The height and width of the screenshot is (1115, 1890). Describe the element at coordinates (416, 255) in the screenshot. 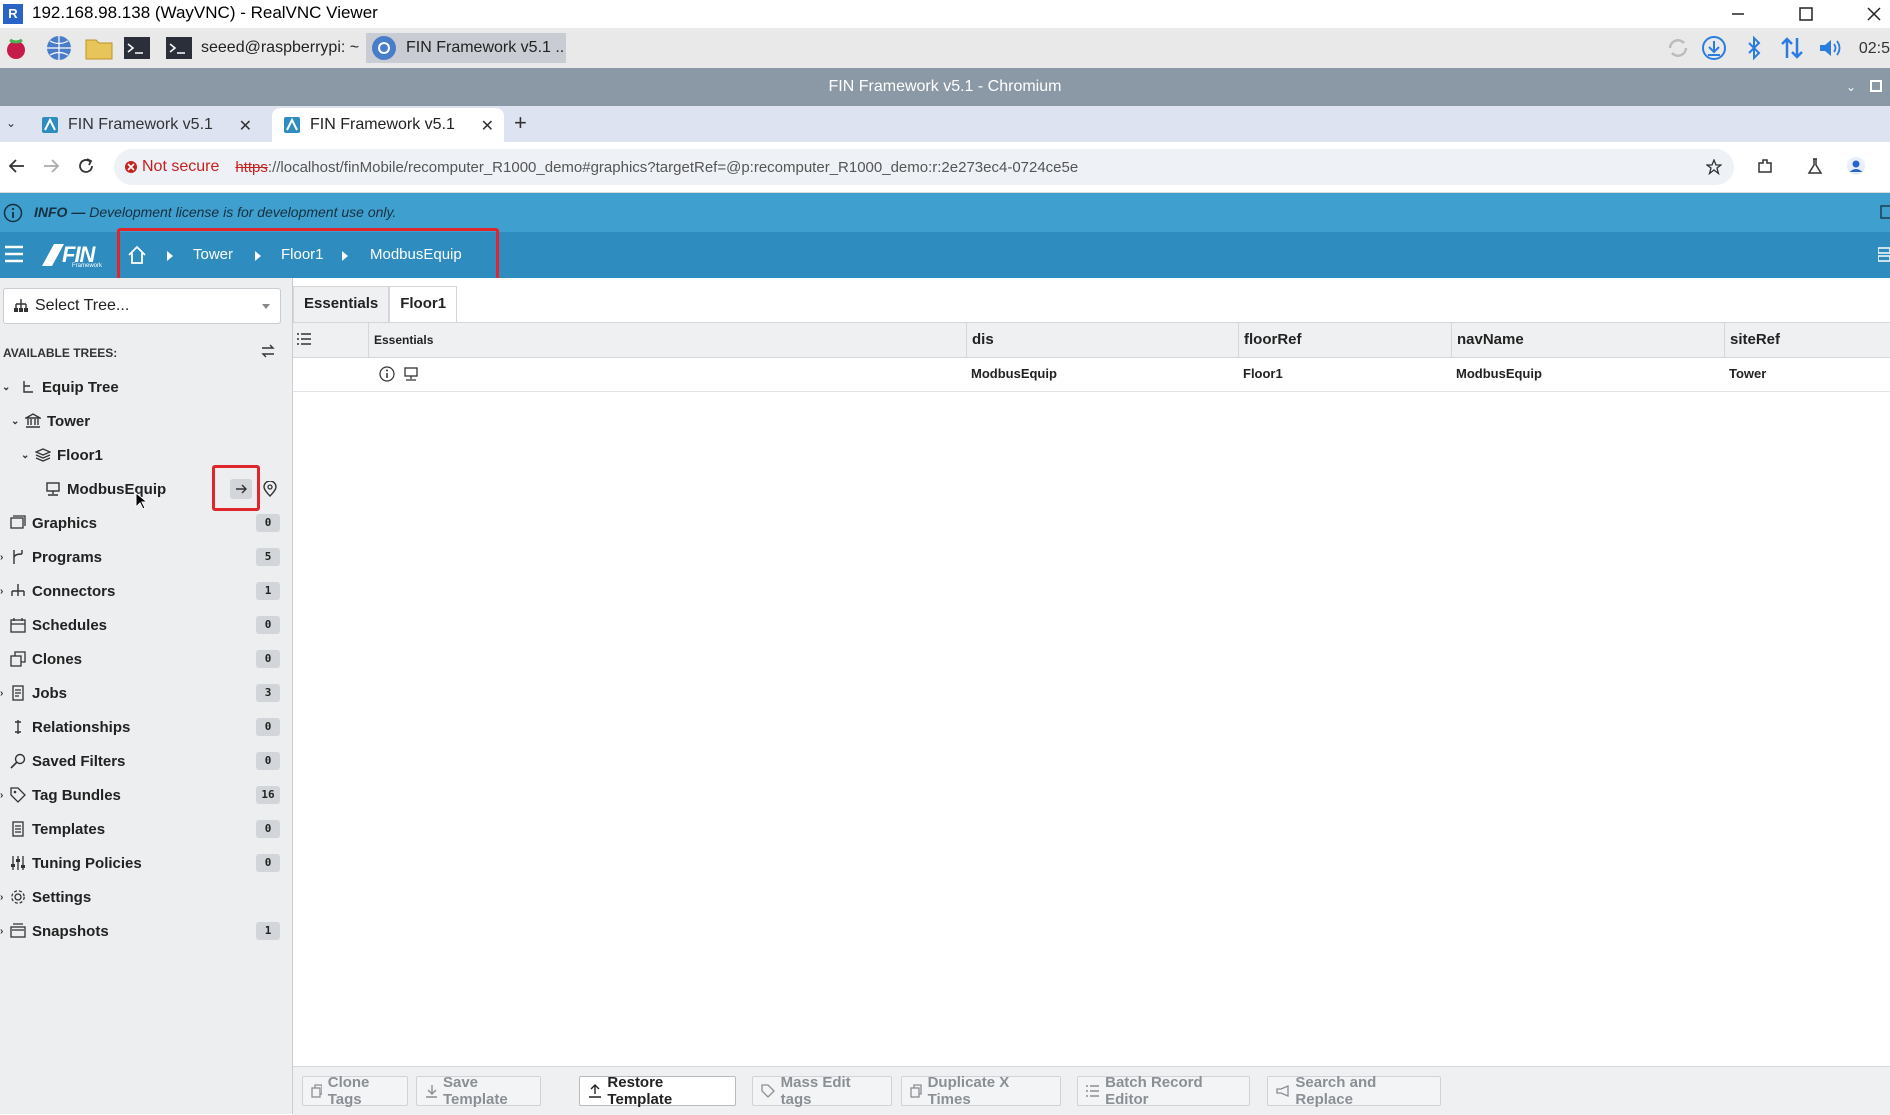

I see `breadcrumb-modbusequip: ModbusEquip` at that location.